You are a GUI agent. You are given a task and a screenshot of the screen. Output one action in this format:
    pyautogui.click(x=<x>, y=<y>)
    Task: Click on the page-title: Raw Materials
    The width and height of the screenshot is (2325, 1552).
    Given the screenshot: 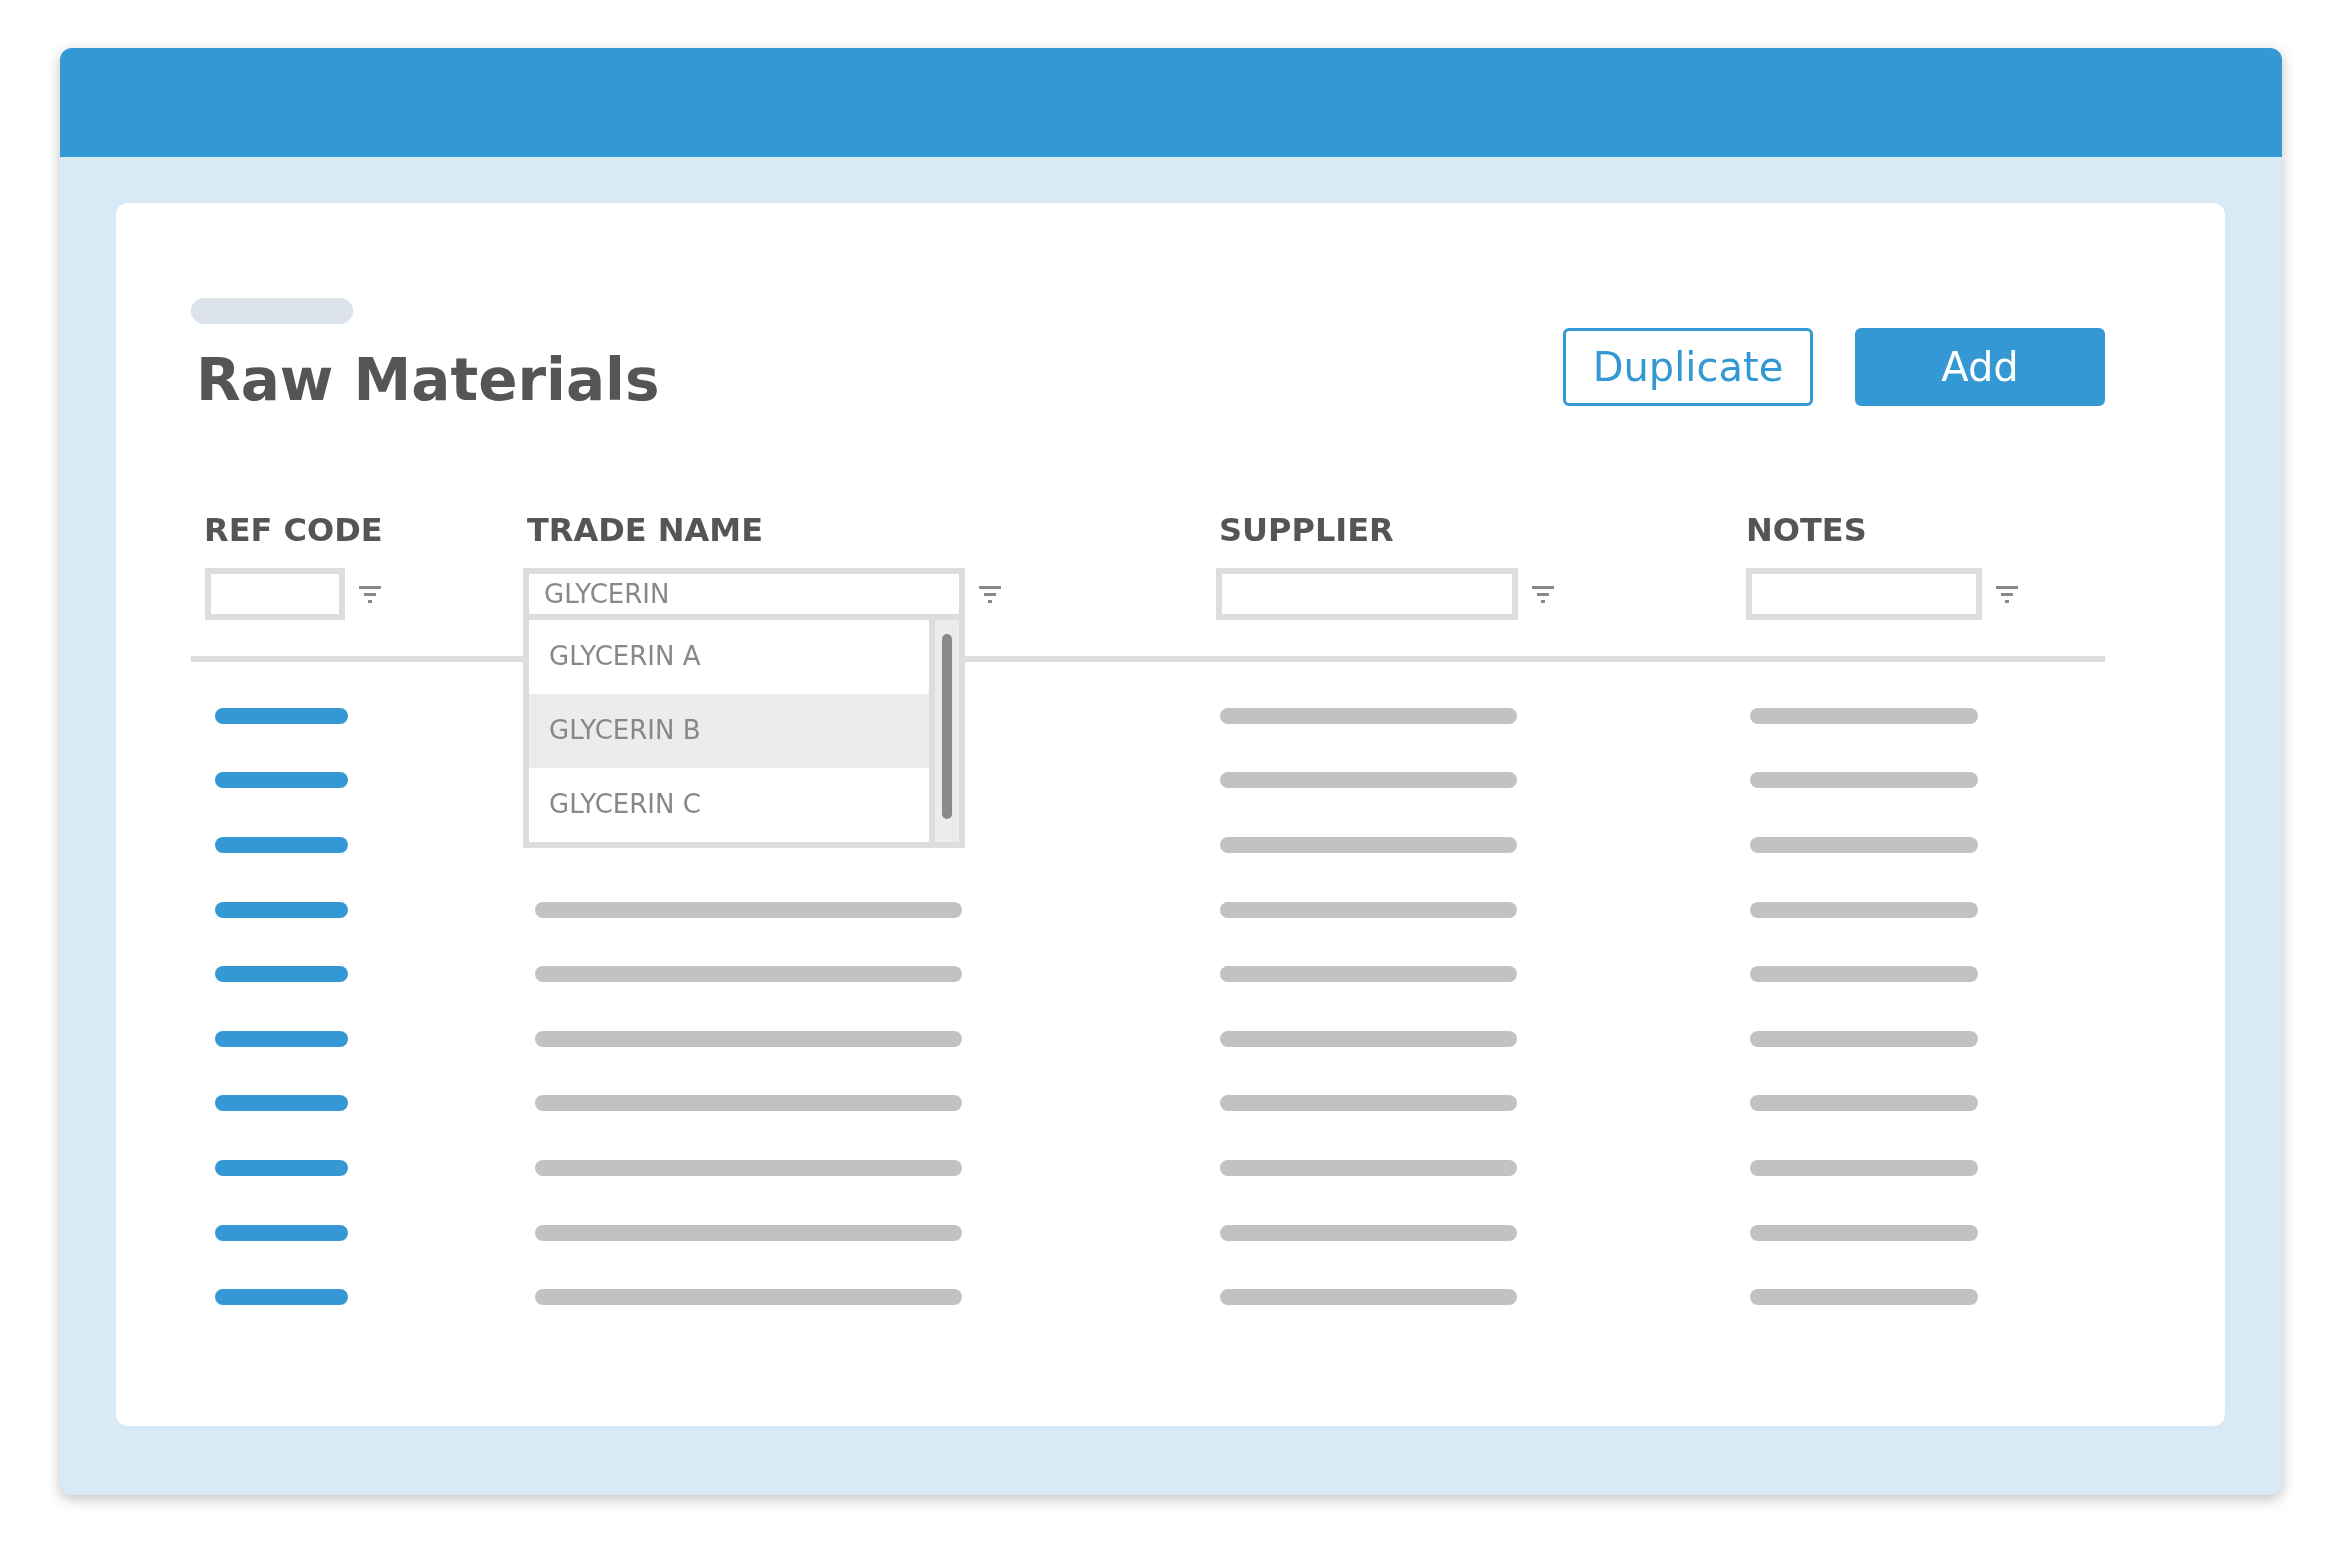 What is the action you would take?
    pyautogui.click(x=428, y=381)
    